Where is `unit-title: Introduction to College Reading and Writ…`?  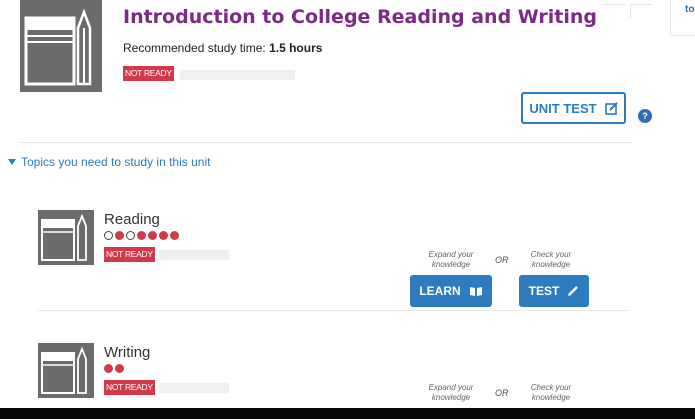
unit-title: Introduction to College Reading and Writ… is located at coordinates (360, 17).